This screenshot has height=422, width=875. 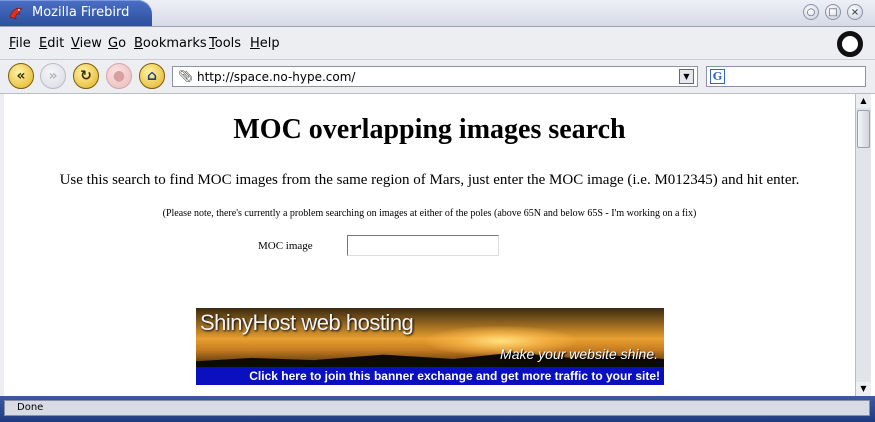 I want to click on status-panel: Done, so click(x=437, y=408).